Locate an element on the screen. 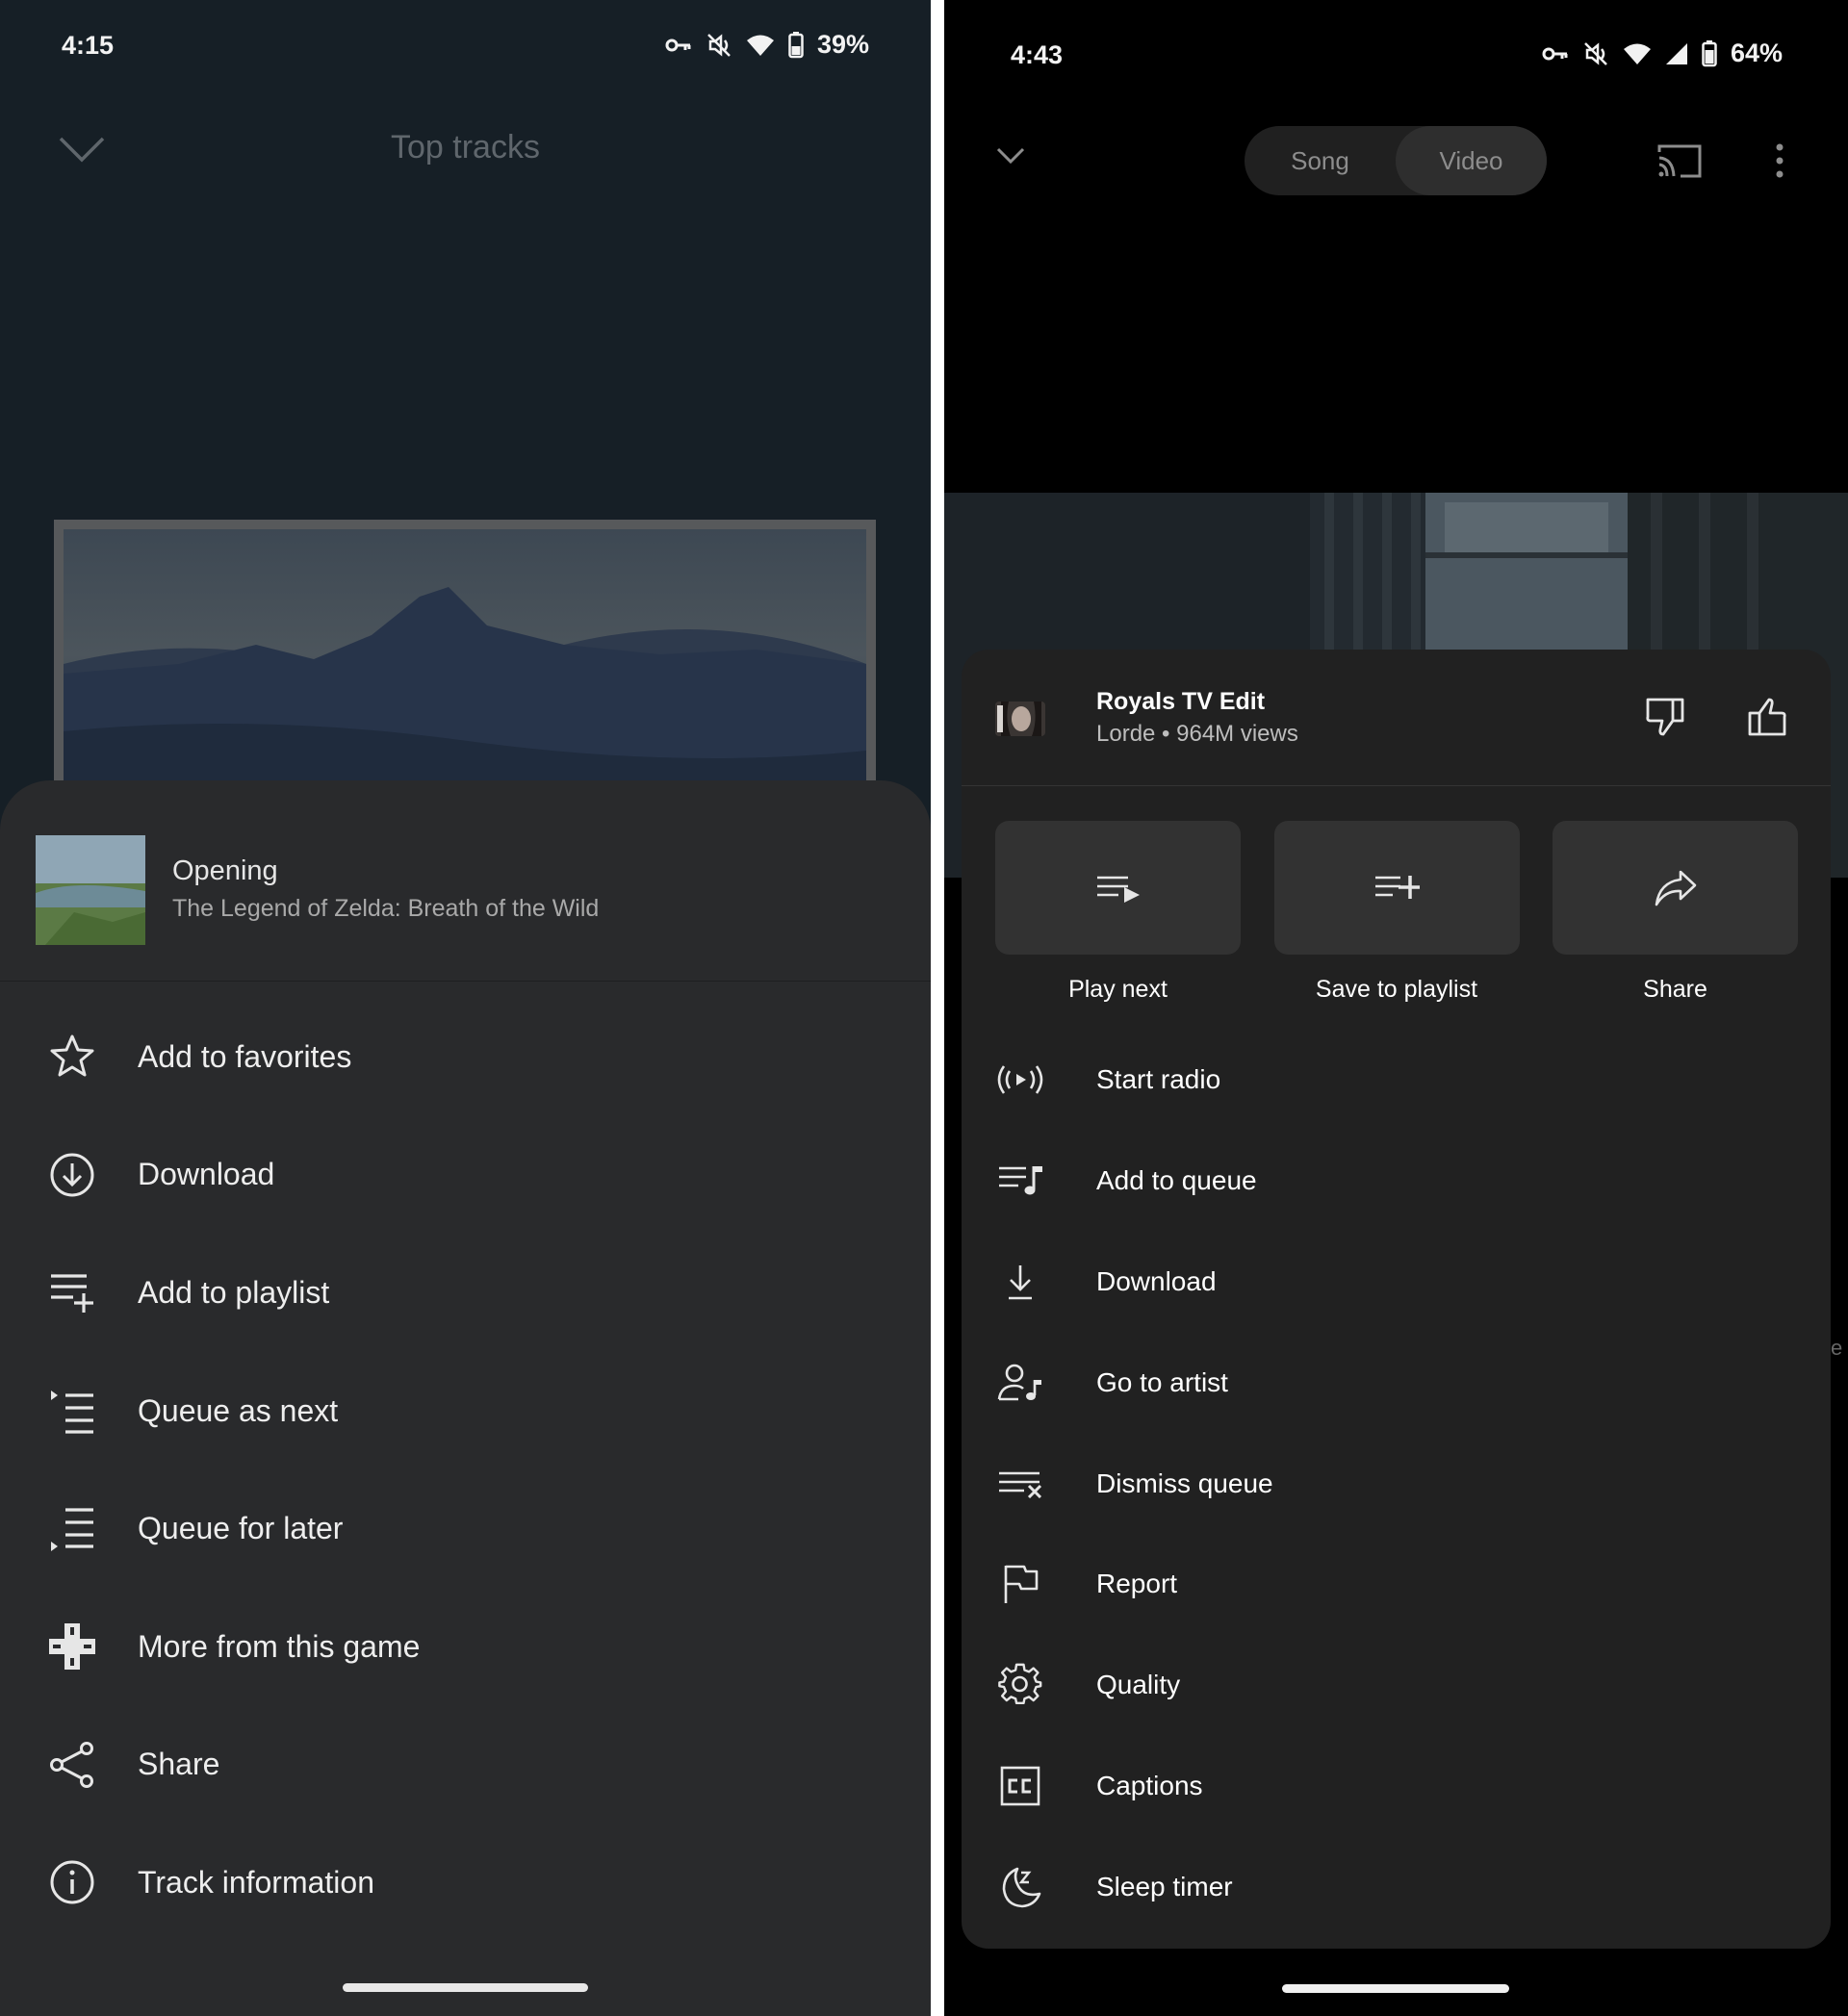 This screenshot has width=1848, height=2016. share-button is located at coordinates (1675, 888).